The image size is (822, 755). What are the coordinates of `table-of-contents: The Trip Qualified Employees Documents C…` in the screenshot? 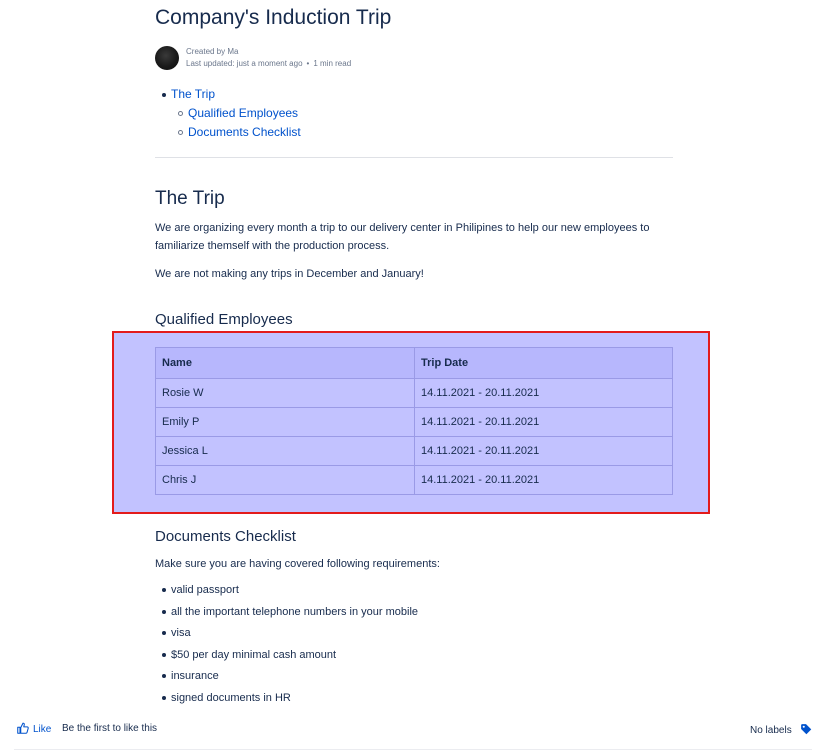 It's located at (228, 113).